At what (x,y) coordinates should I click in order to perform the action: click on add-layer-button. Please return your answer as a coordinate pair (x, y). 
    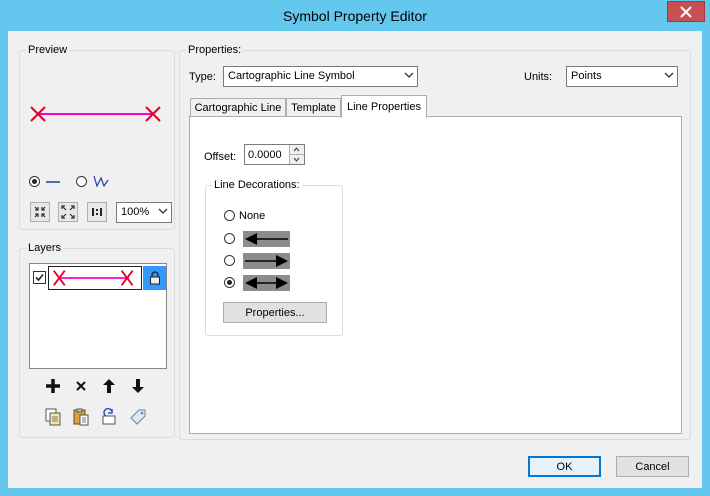
    Looking at the image, I should click on (53, 386).